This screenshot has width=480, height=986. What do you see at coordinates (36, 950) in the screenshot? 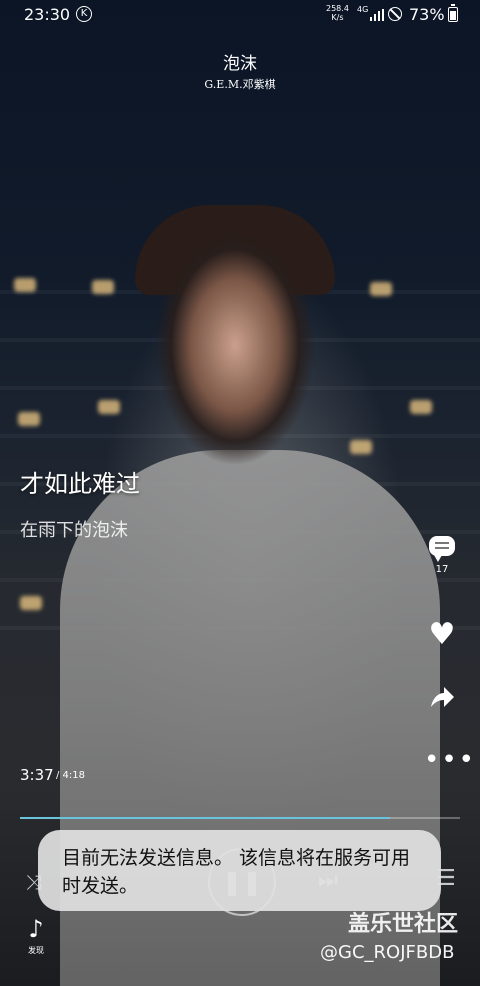
I see `discover-label: 发现` at bounding box center [36, 950].